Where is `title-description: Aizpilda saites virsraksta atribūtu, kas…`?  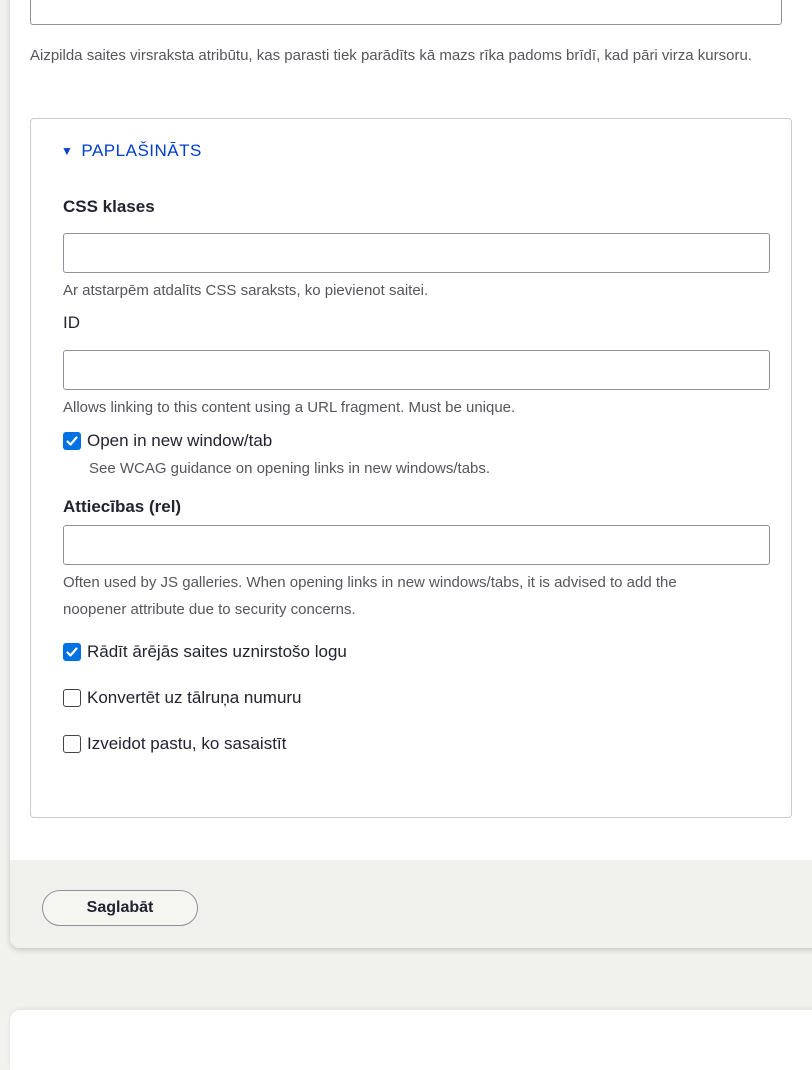
title-description: Aizpilda saites virsraksta atribūtu, kas… is located at coordinates (391, 55).